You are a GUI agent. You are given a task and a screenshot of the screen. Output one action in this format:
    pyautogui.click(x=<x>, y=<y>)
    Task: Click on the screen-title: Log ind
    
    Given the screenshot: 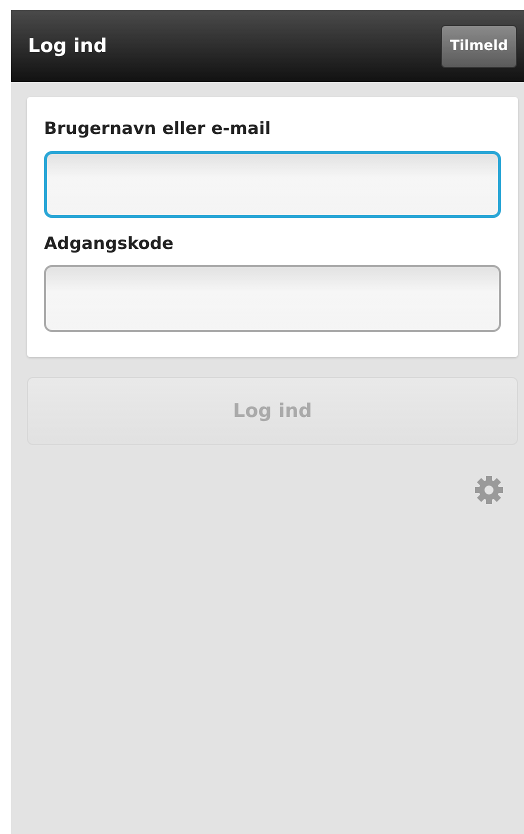 What is the action you would take?
    pyautogui.click(x=68, y=46)
    